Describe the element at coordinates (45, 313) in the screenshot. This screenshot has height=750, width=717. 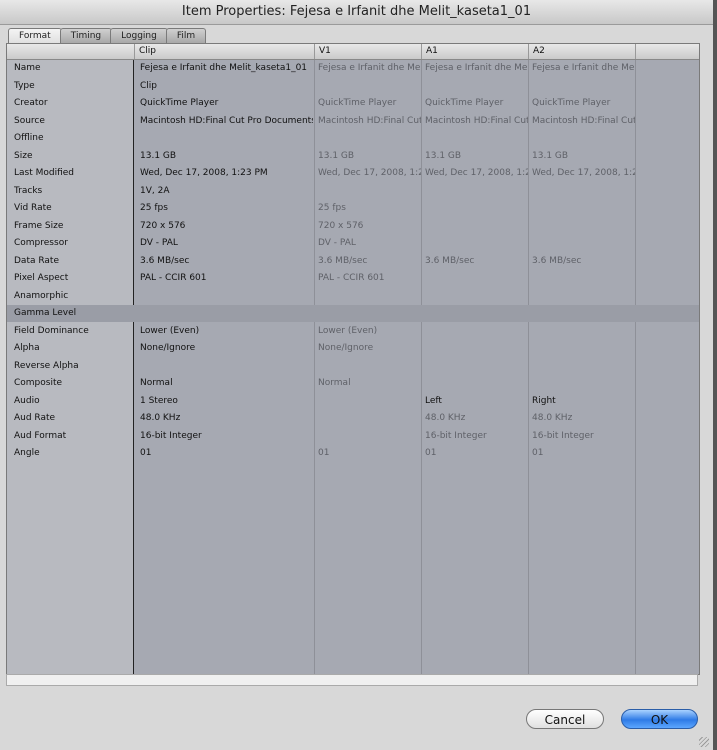
I see `row-label: Gamma Level` at that location.